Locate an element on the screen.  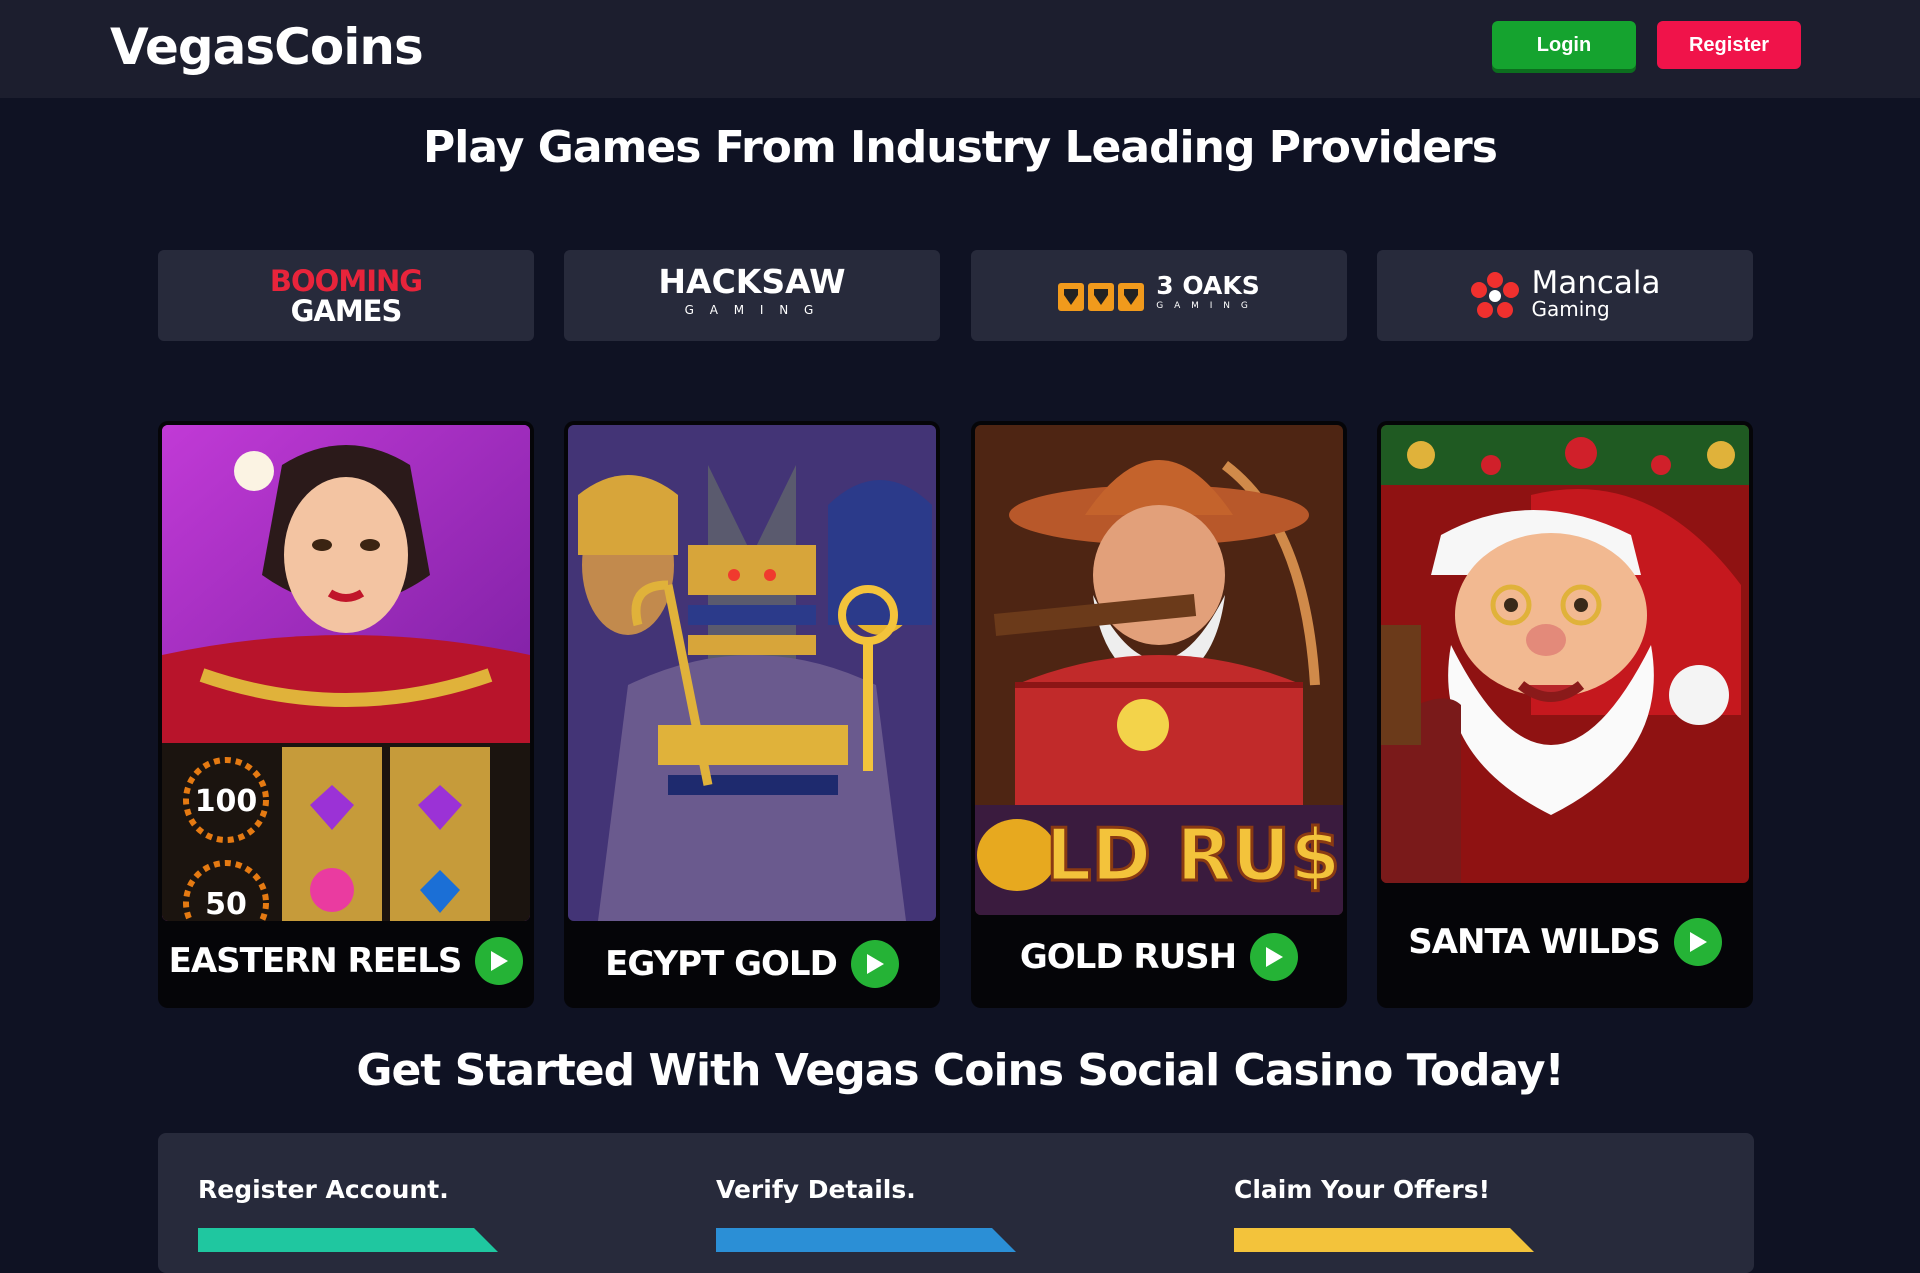
game-label: GOLD RUSH is located at coordinates (1159, 957).